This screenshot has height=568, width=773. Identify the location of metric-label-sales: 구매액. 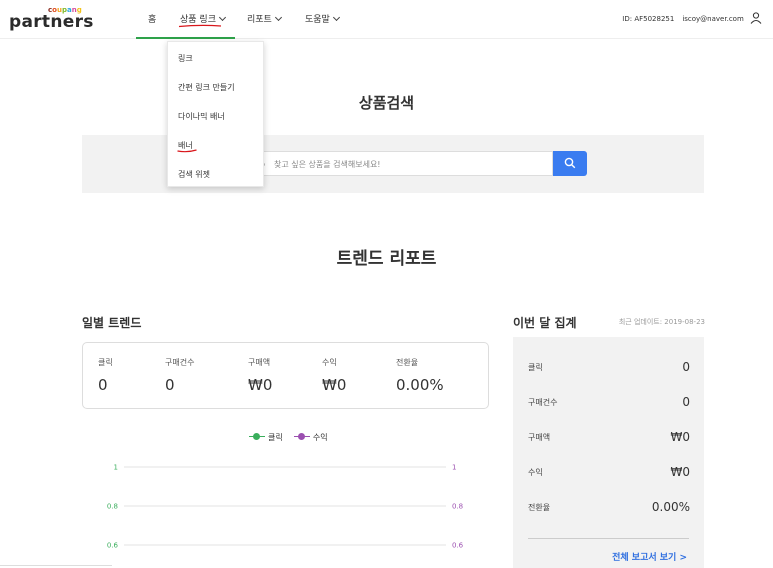
(259, 362).